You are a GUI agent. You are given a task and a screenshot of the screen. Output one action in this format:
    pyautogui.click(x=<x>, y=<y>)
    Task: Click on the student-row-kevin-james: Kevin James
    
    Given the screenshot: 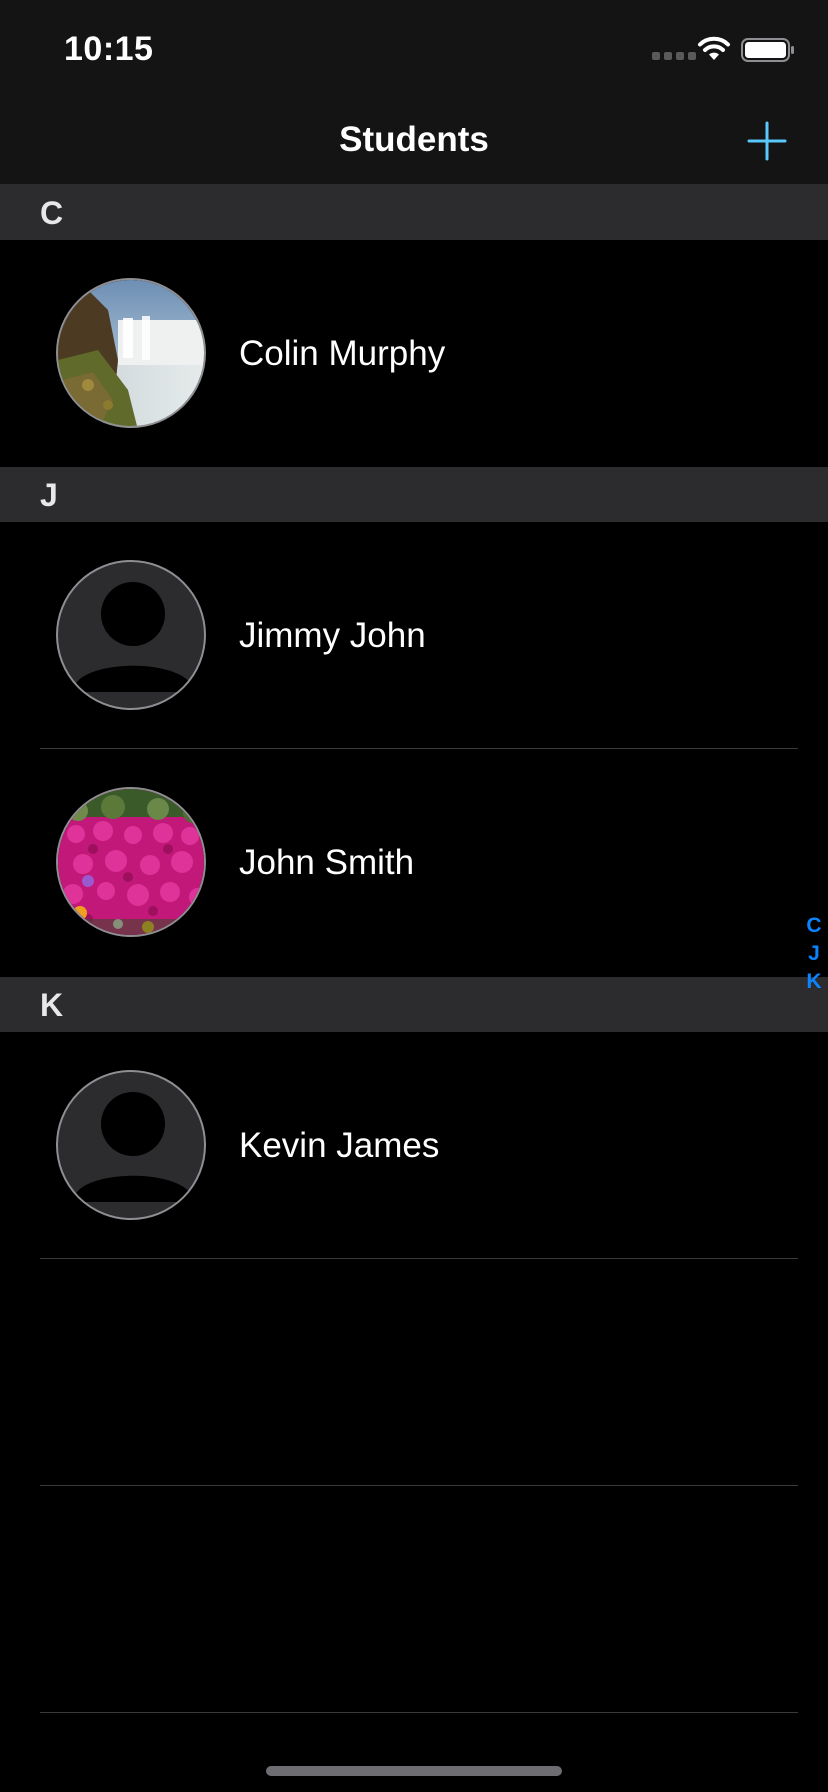 What is the action you would take?
    pyautogui.click(x=414, y=1145)
    